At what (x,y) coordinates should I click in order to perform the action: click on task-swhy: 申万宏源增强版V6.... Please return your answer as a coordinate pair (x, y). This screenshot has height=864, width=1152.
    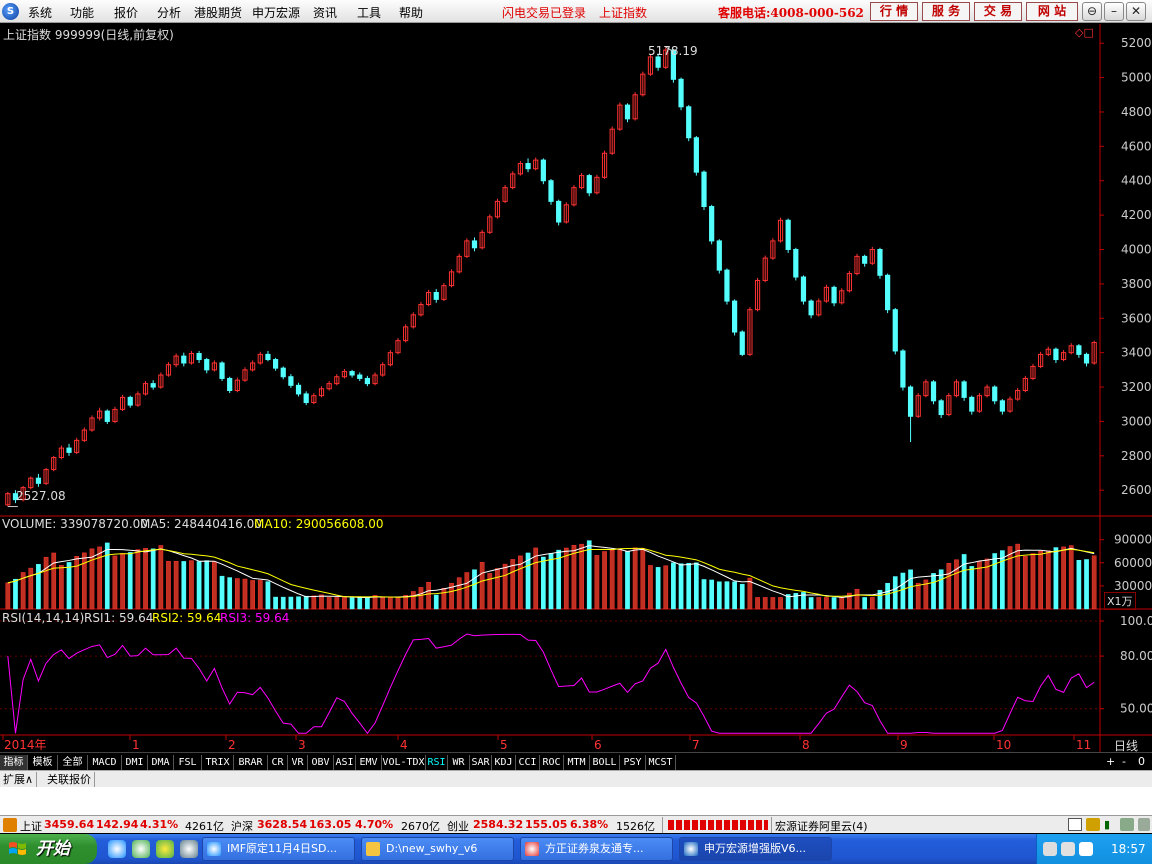
    Looking at the image, I should click on (755, 849).